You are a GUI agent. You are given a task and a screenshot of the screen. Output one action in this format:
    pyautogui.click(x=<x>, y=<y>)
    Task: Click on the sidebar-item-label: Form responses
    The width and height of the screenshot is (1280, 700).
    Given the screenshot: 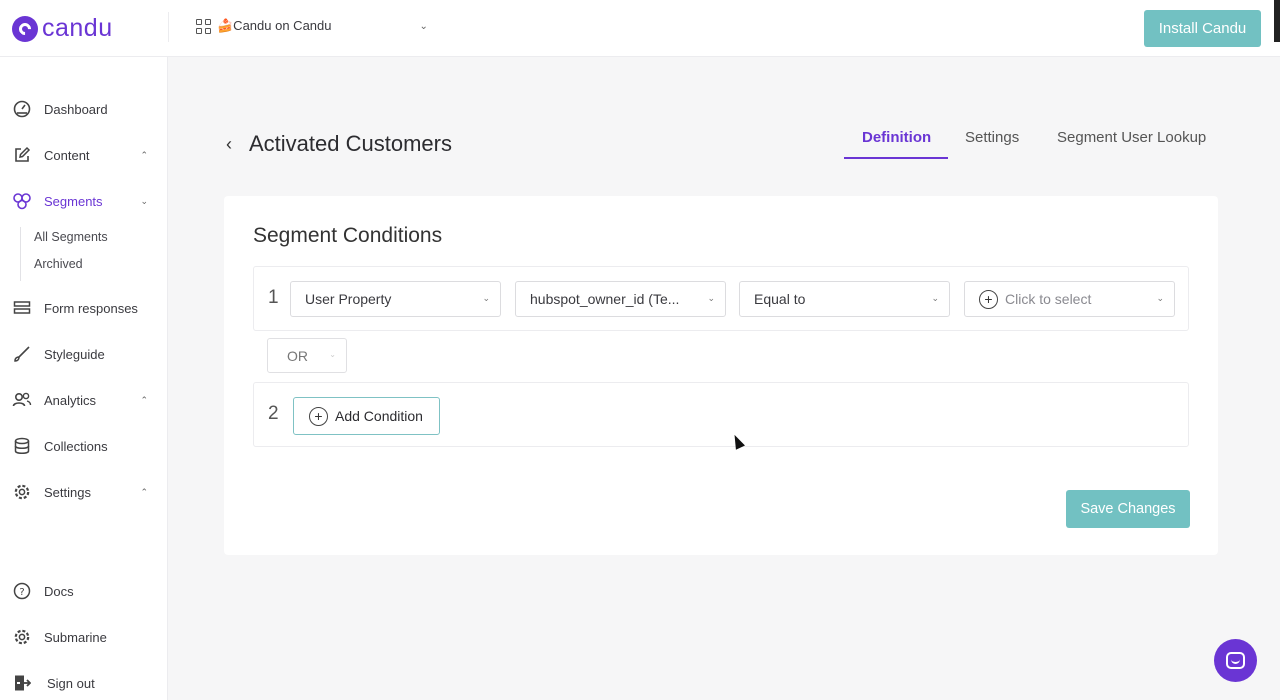 What is the action you would take?
    pyautogui.click(x=91, y=308)
    